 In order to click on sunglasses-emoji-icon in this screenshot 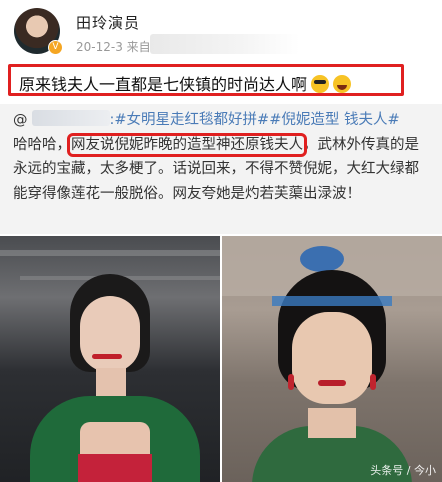, I will do `click(320, 84)`.